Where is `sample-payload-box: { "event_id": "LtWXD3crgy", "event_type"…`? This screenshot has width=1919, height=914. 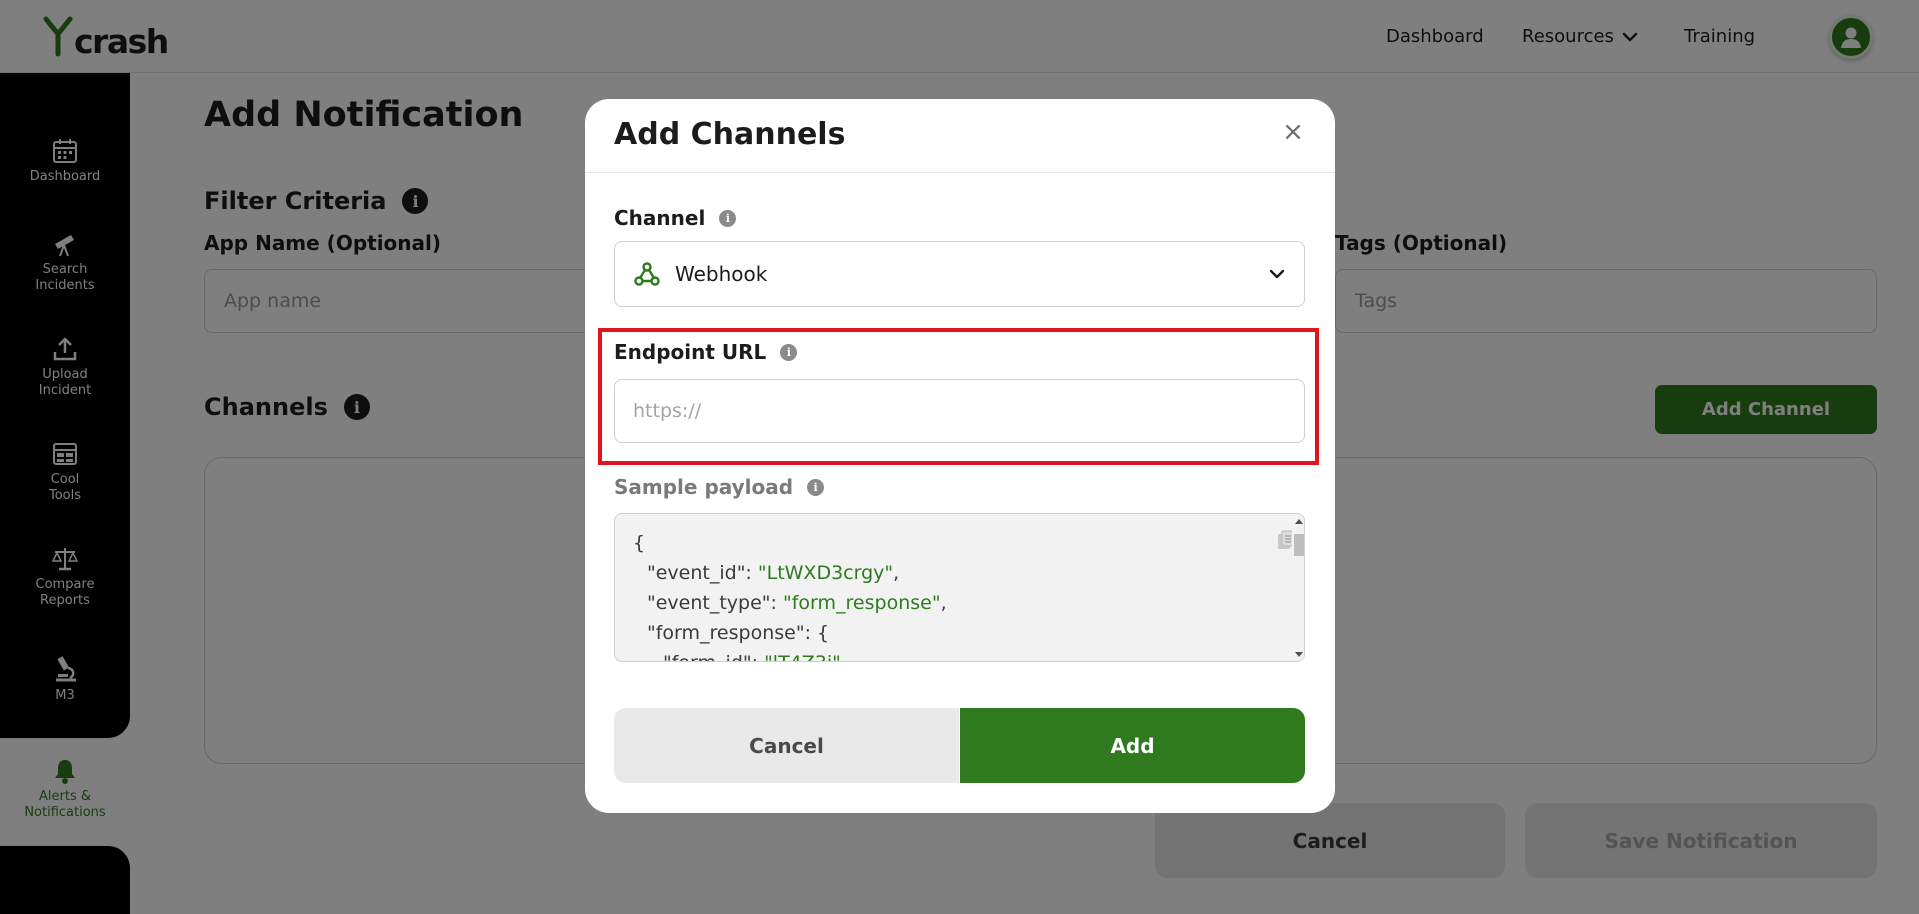
sample-payload-box: { "event_id": "LtWXD3crgy", "event_type"… is located at coordinates (959, 587).